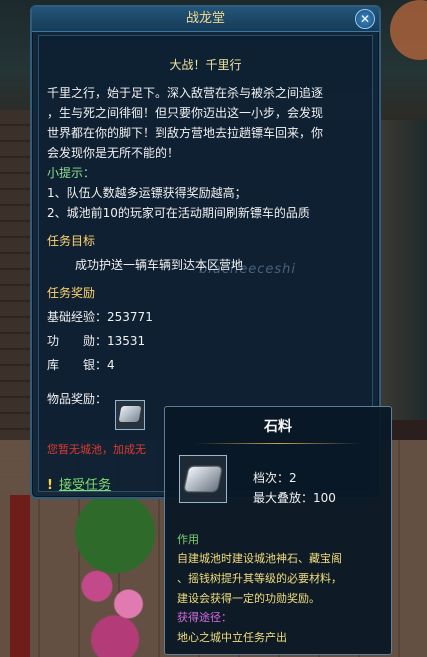 Image resolution: width=427 pixels, height=657 pixels. Describe the element at coordinates (85, 485) in the screenshot. I see `accept-quest-link: 接受任务` at that location.